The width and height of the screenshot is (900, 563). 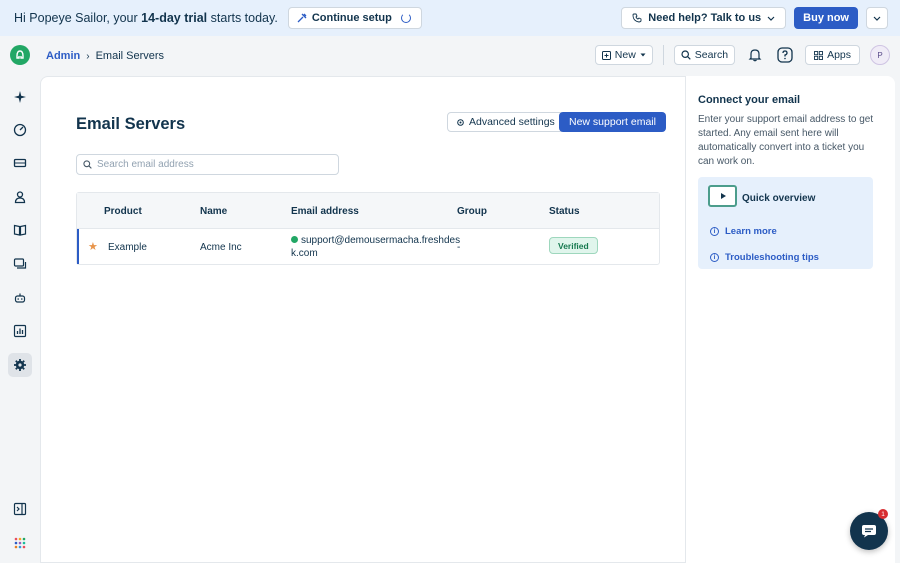 I want to click on status-badge-label: Verified, so click(x=573, y=245).